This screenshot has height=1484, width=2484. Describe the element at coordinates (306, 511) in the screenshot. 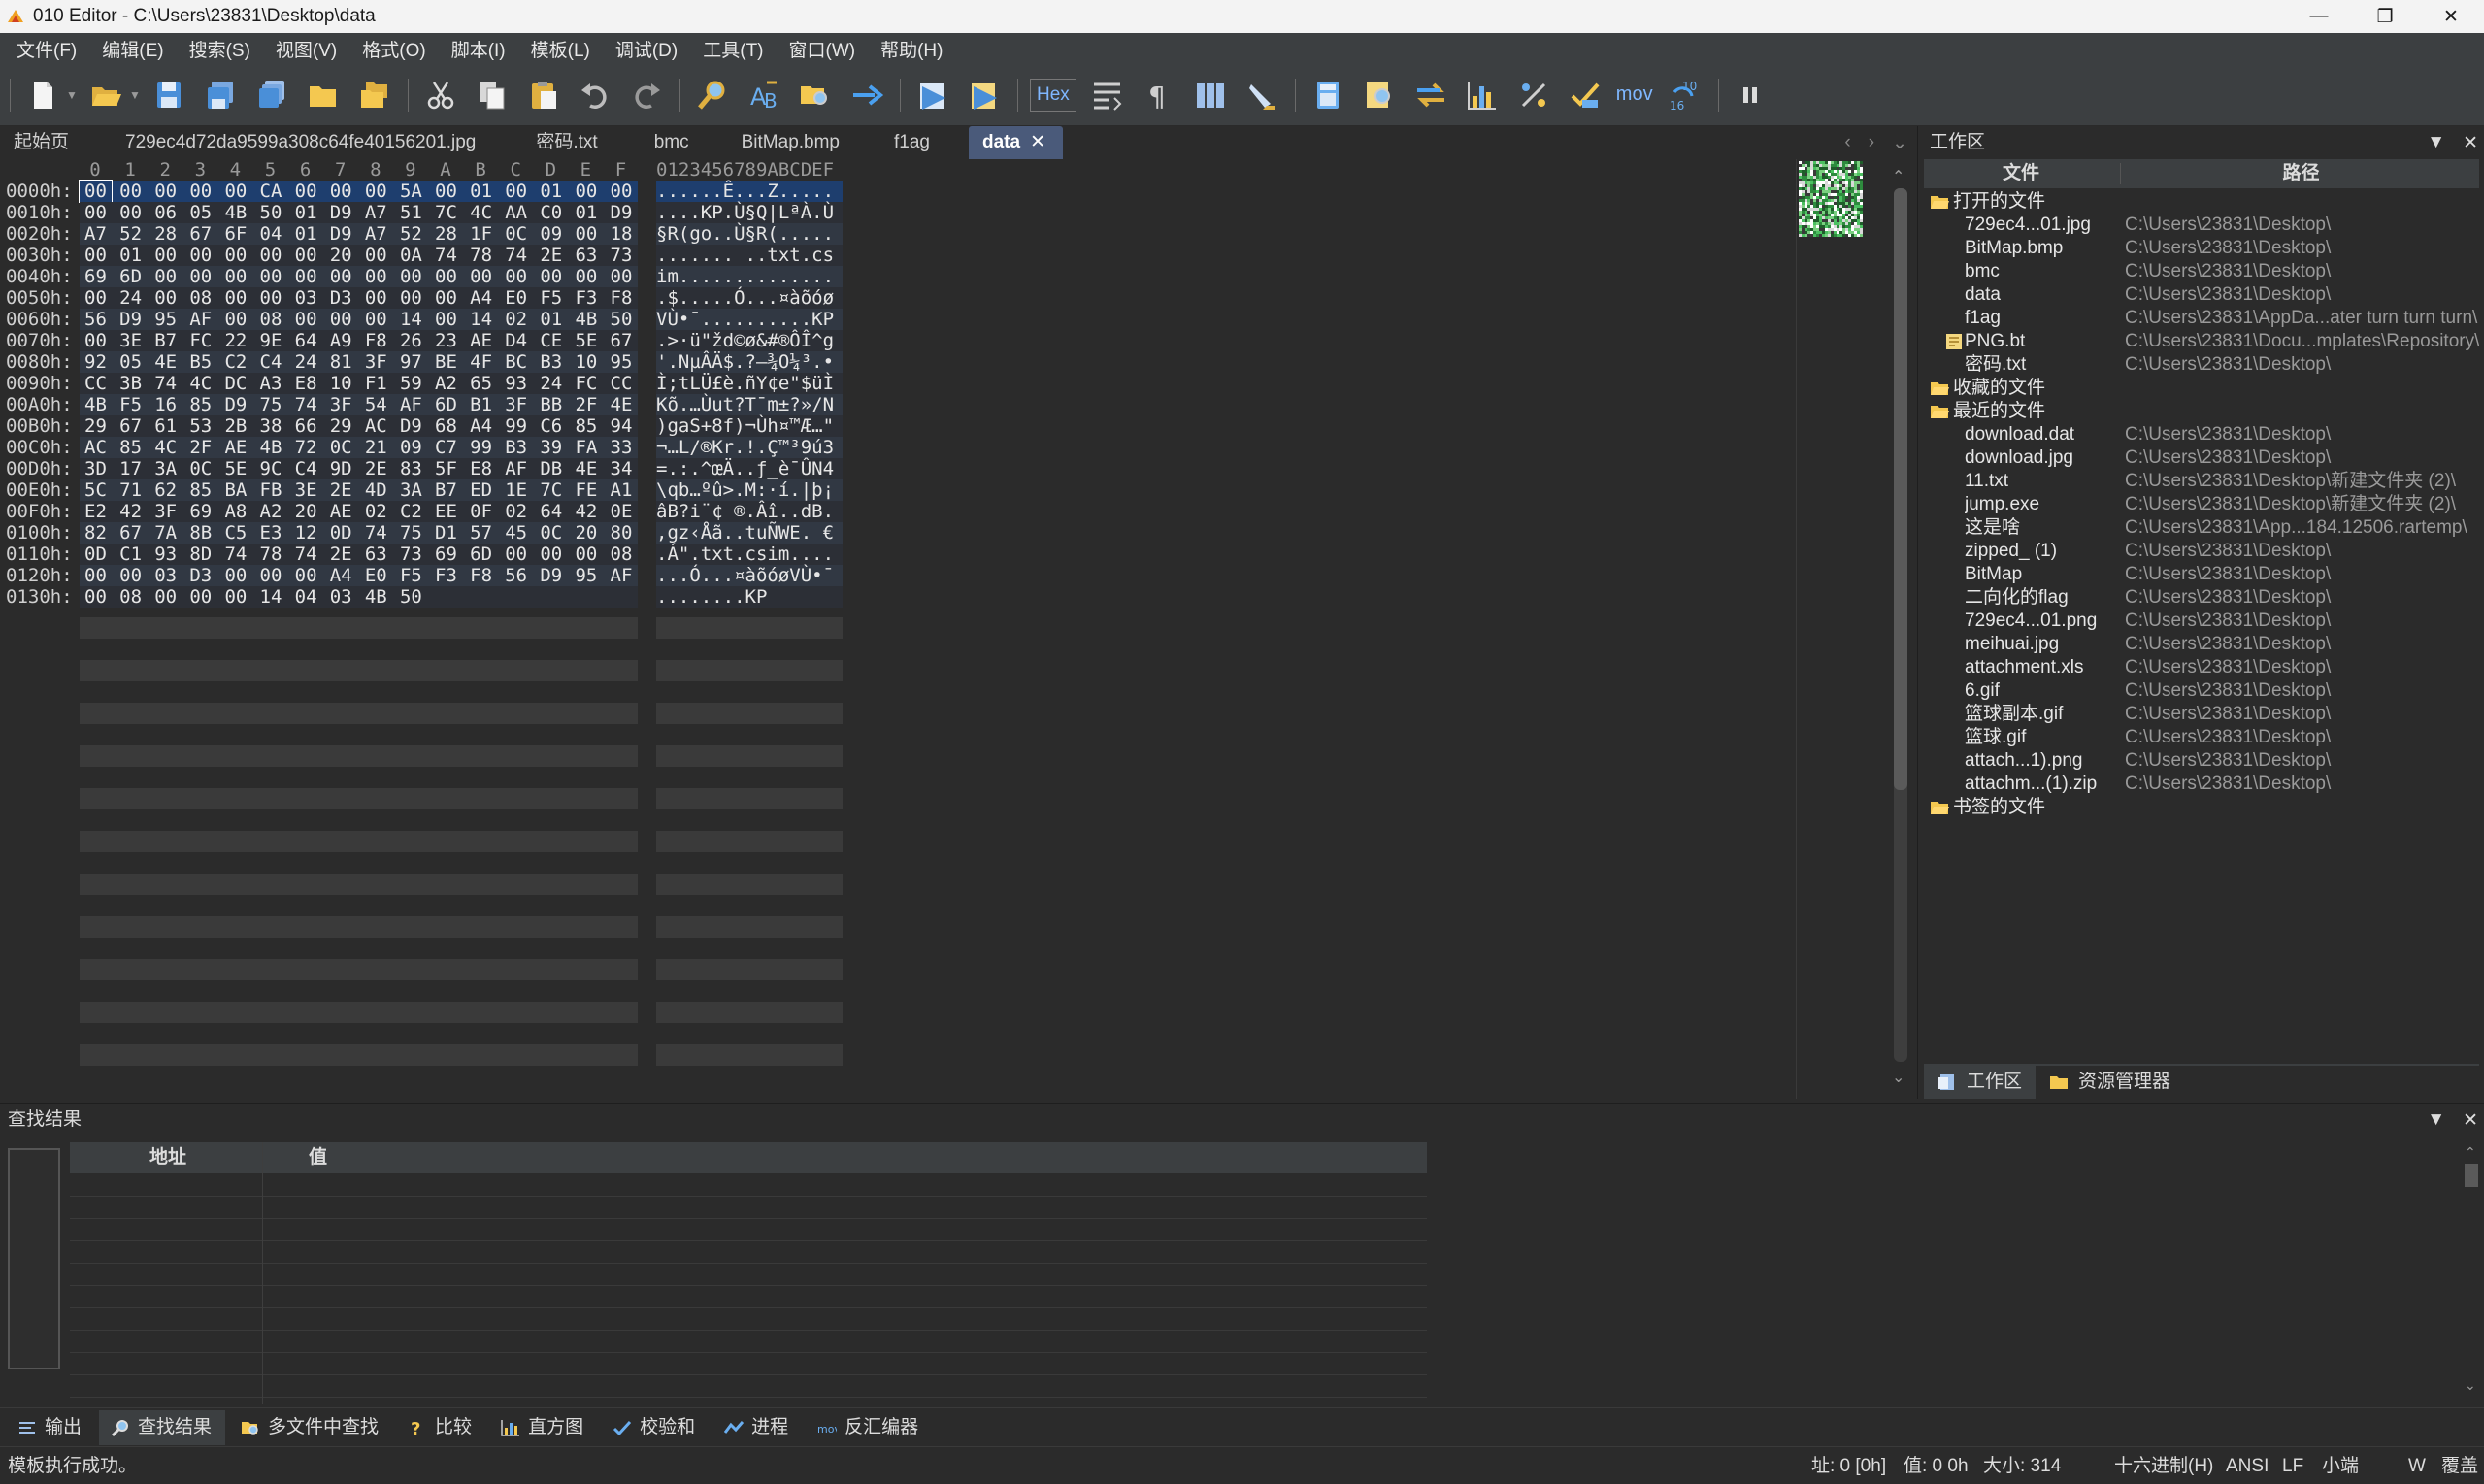

I see `hex-byte: 20` at that location.